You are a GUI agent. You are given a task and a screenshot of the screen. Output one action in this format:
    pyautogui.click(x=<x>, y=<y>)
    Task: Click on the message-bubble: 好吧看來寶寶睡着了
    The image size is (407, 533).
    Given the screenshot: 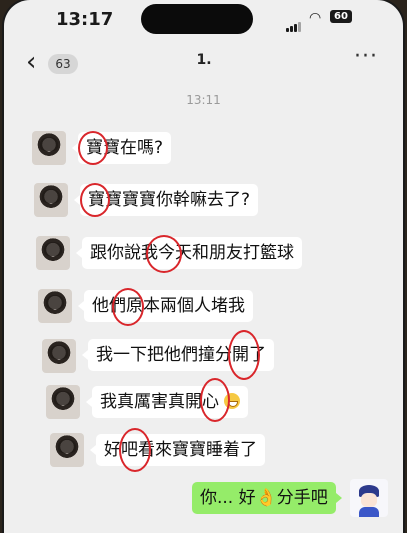 What is the action you would take?
    pyautogui.click(x=177, y=450)
    